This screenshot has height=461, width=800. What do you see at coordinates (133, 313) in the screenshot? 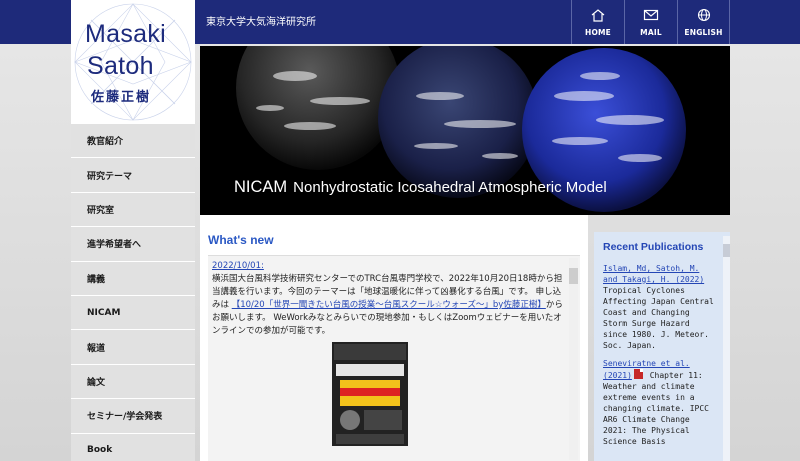
I see `sidebar-item-nicam: NICAM` at bounding box center [133, 313].